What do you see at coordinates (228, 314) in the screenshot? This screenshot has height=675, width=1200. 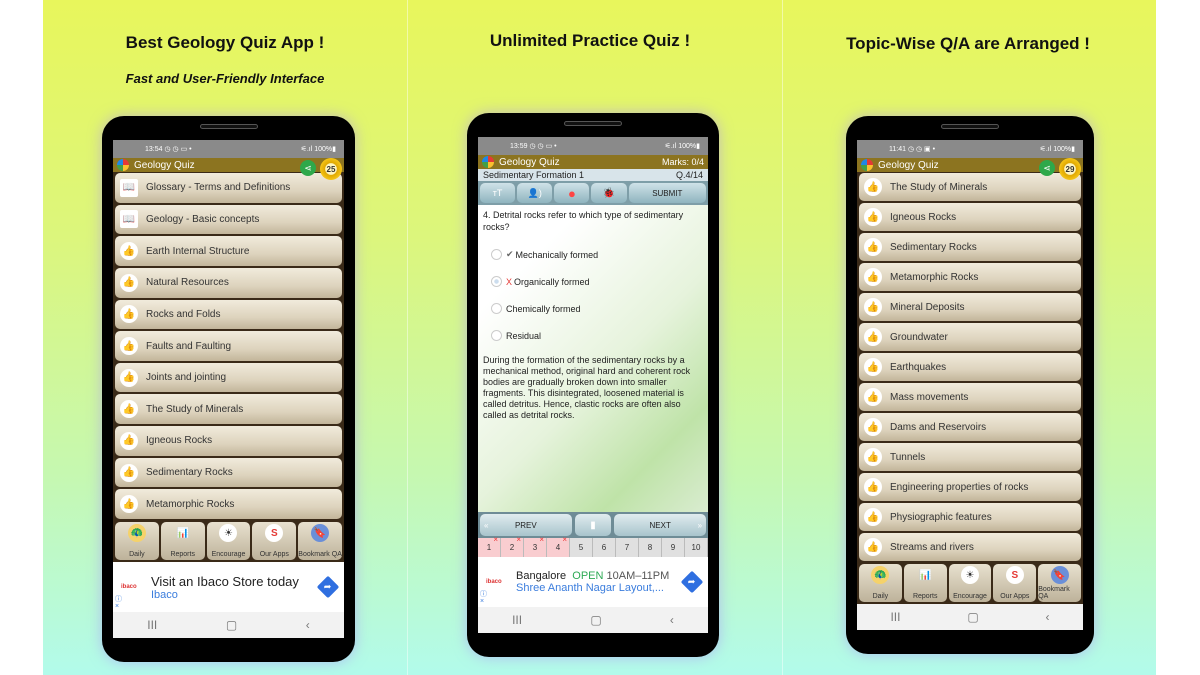 I see `topic-list-item: 👍 Rocks and Folds` at bounding box center [228, 314].